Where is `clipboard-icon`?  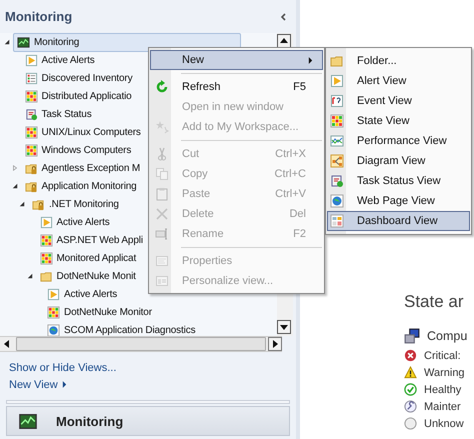 clipboard-icon is located at coordinates (162, 194).